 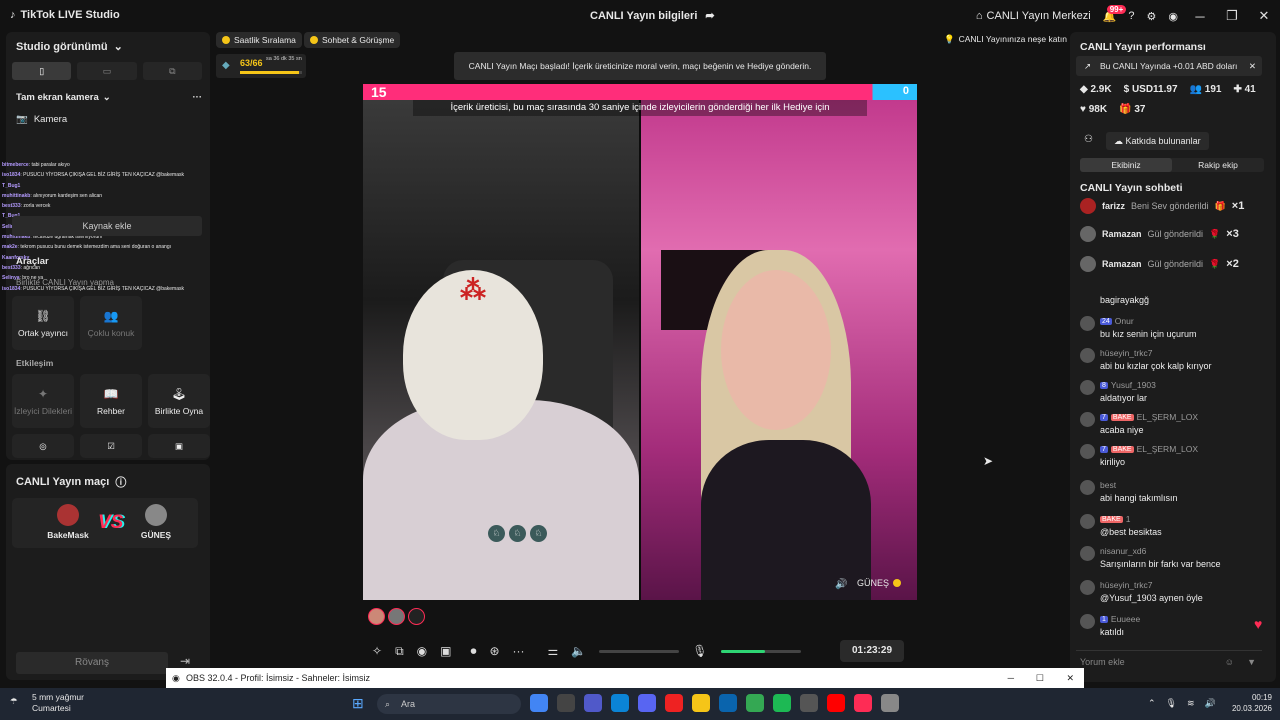 What do you see at coordinates (1229, 662) in the screenshot?
I see `emoji-icon: ☺` at bounding box center [1229, 662].